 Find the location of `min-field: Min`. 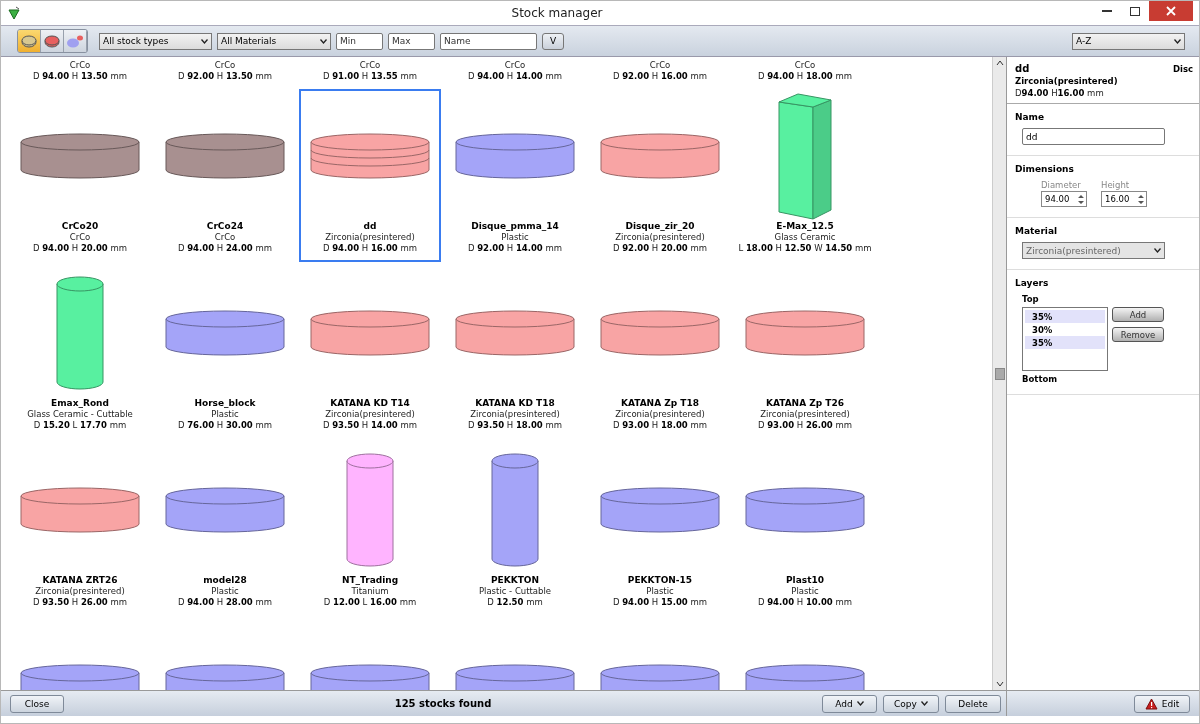

min-field: Min is located at coordinates (359, 41).